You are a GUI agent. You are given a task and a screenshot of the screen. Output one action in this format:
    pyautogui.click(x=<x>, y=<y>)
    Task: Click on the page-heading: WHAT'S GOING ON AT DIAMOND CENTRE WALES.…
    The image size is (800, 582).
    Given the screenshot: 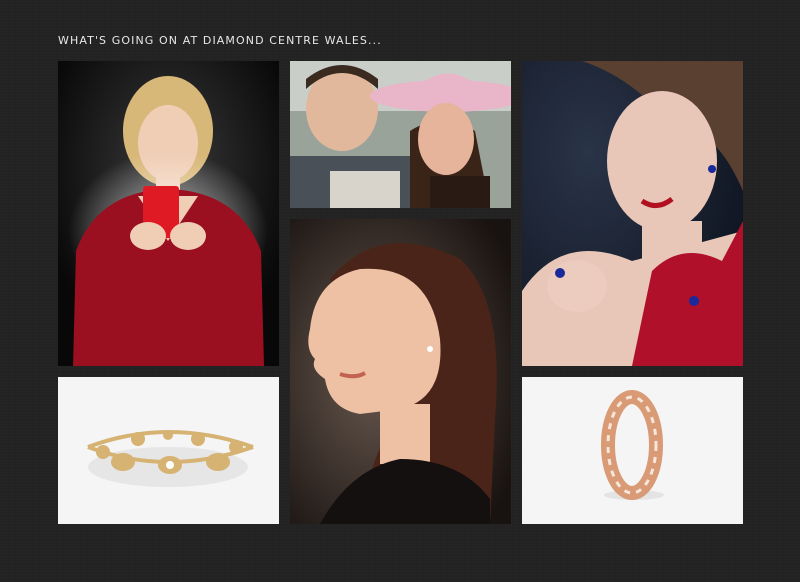 What is the action you would take?
    pyautogui.click(x=220, y=40)
    